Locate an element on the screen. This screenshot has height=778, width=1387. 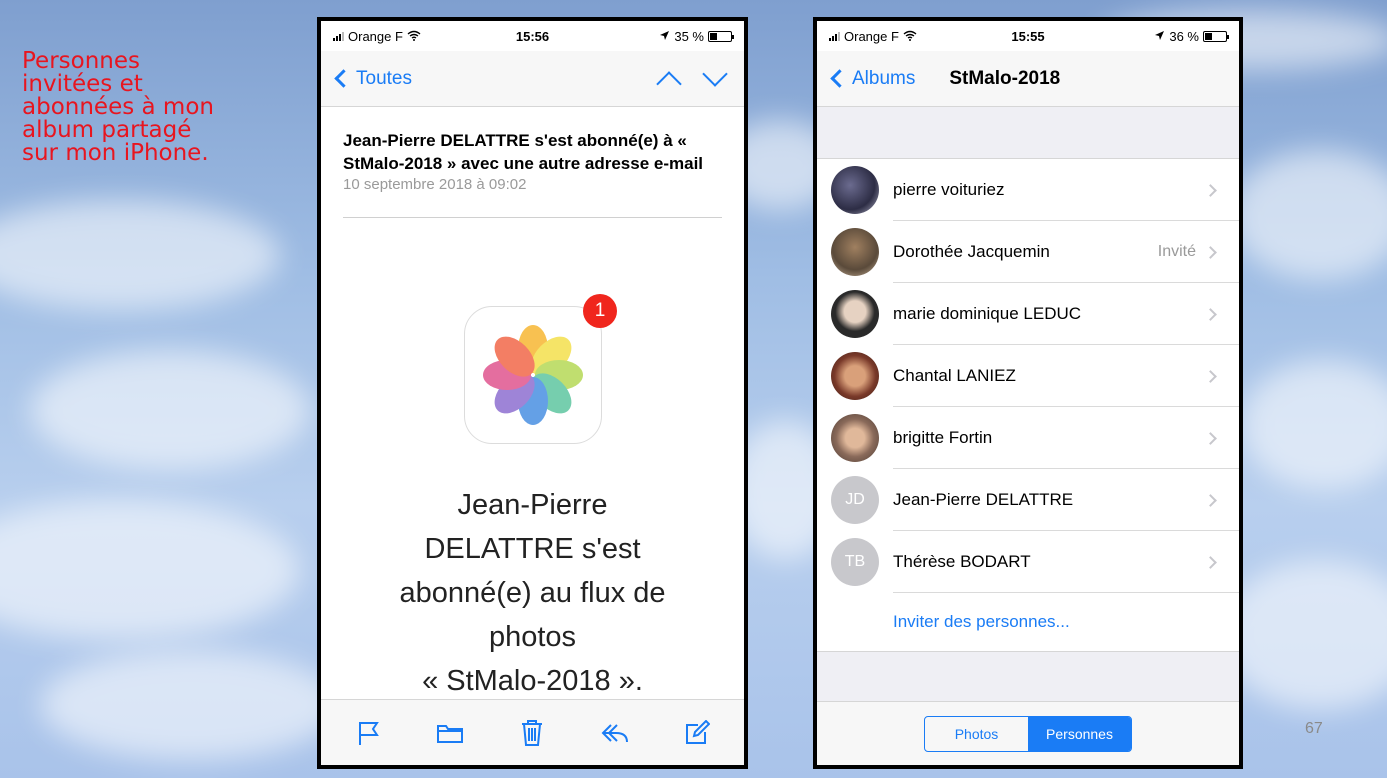
mail-body-line: abonné(e) au flux de is located at coordinates (532, 593).